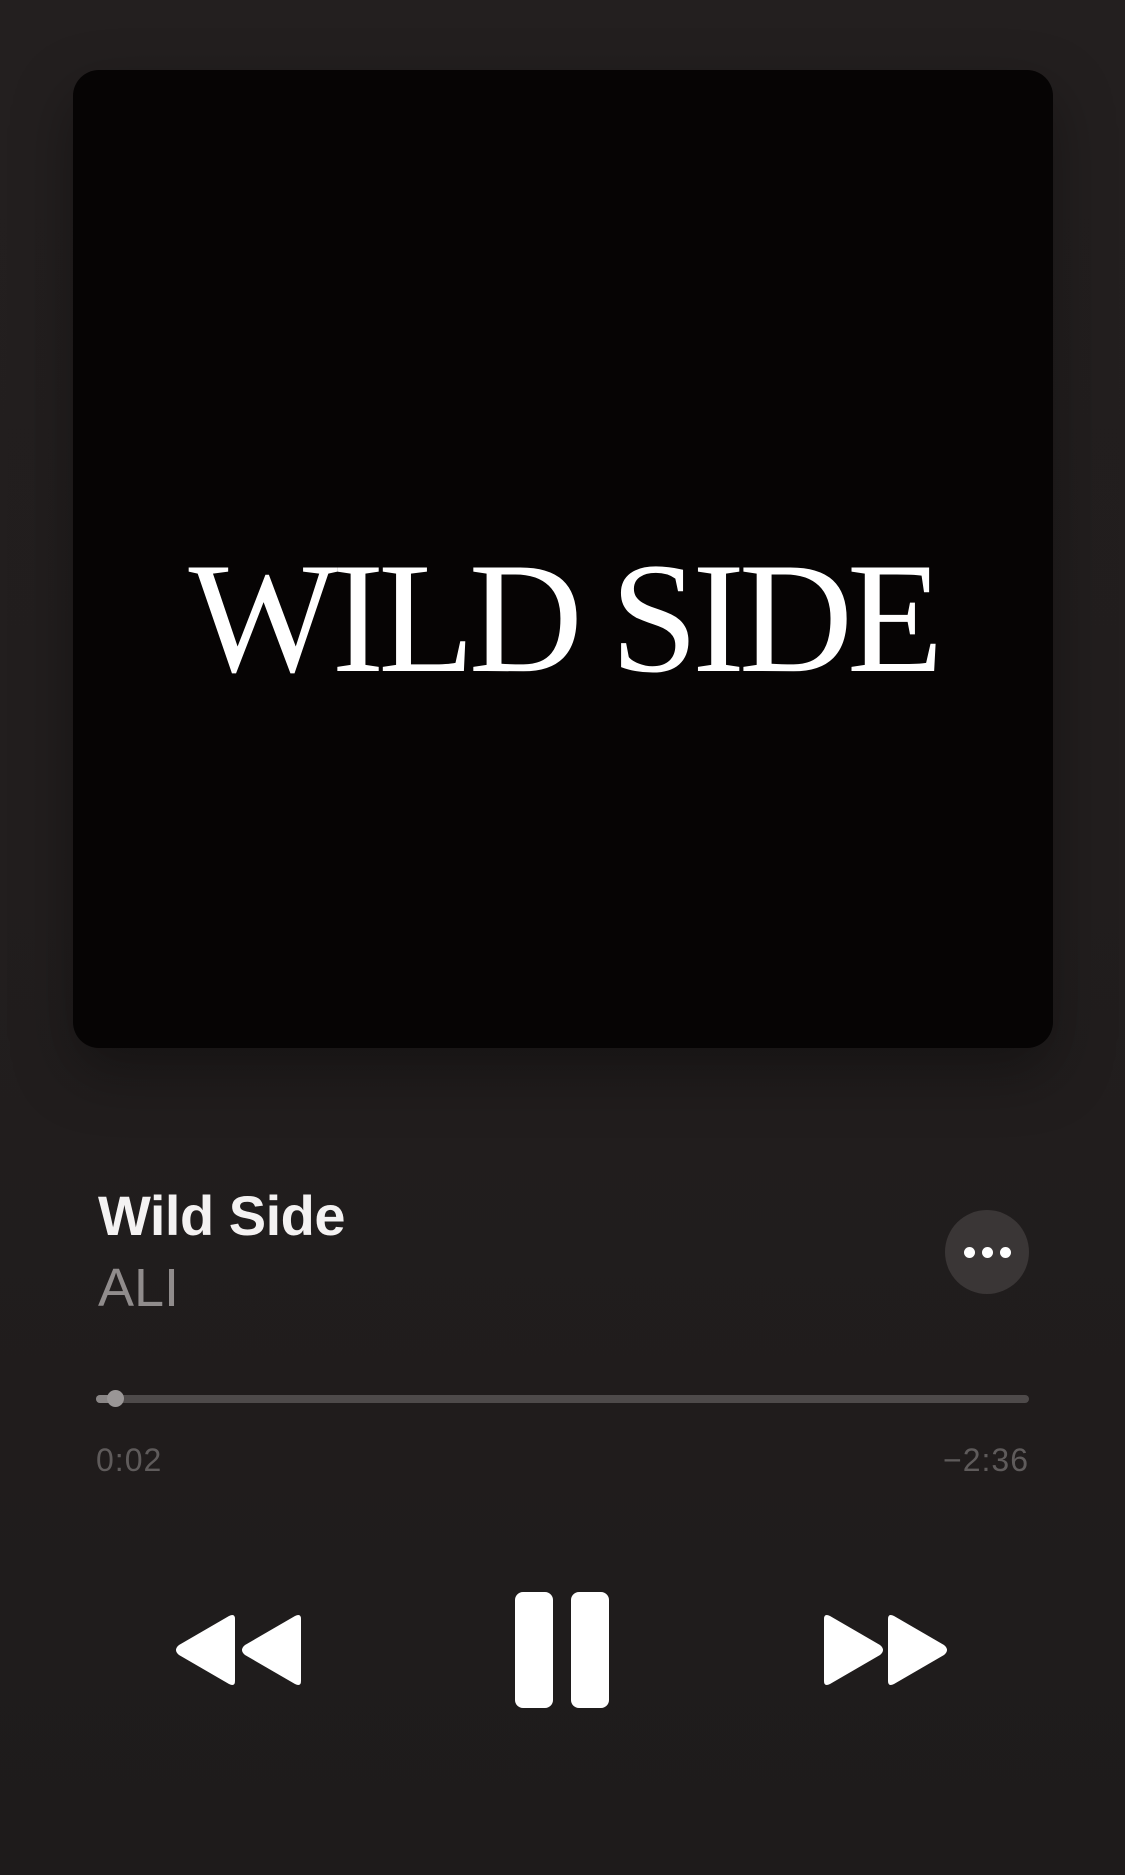 The width and height of the screenshot is (1125, 1875). Describe the element at coordinates (115, 1398) in the screenshot. I see `progress-knob` at that location.